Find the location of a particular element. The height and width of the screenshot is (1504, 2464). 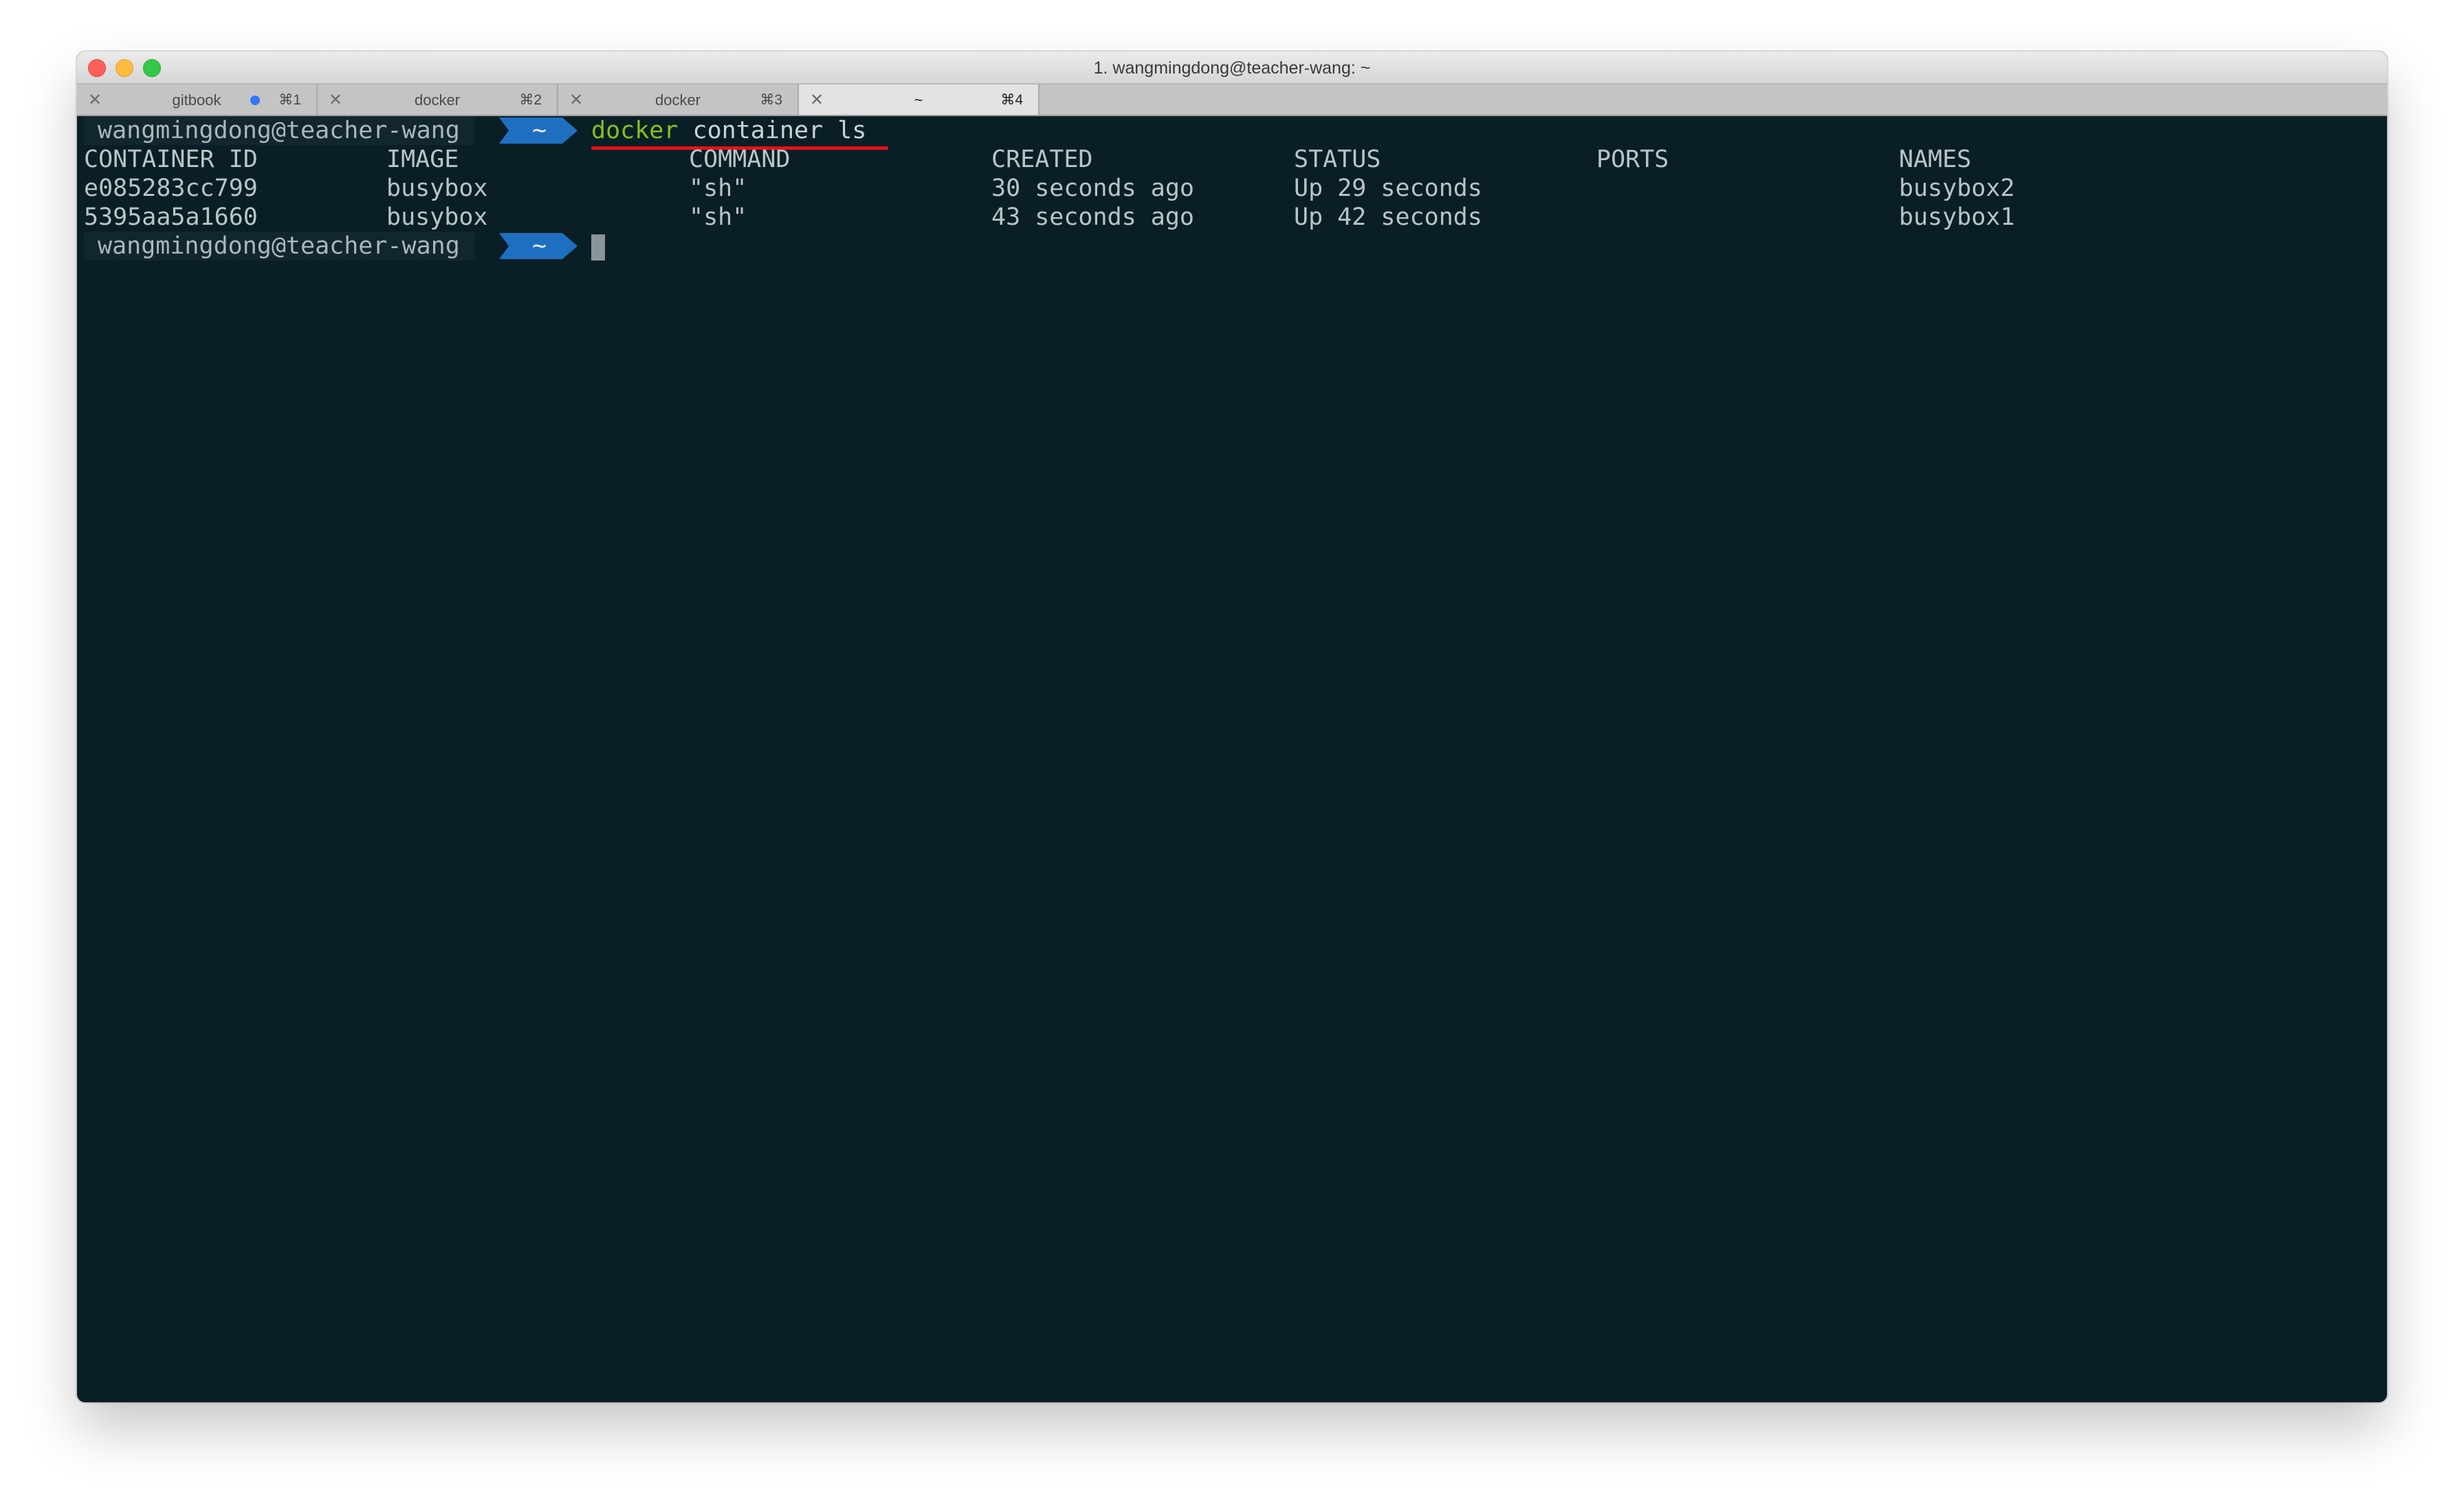

activity-dot-icon is located at coordinates (255, 100).